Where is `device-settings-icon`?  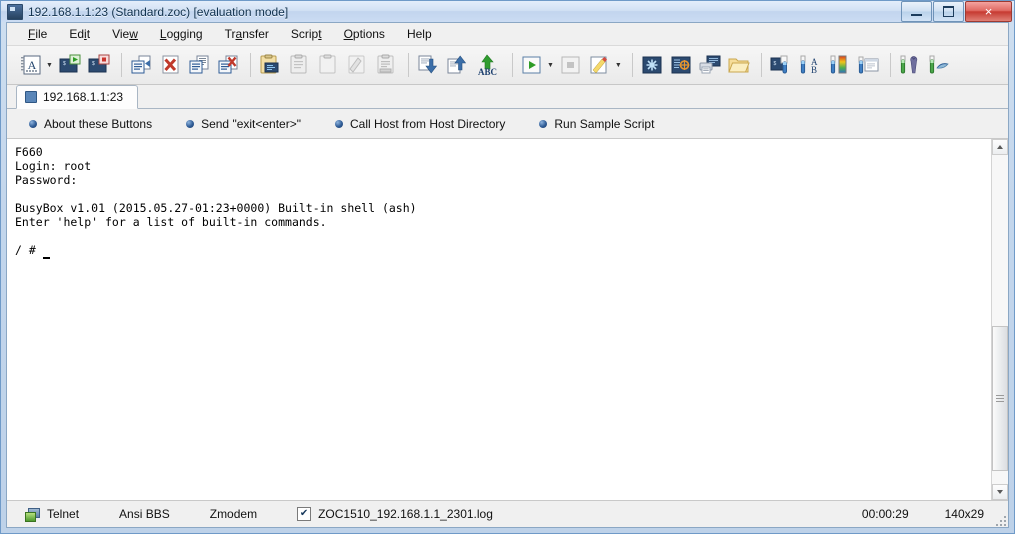
device-settings-icon is located at coordinates (939, 65).